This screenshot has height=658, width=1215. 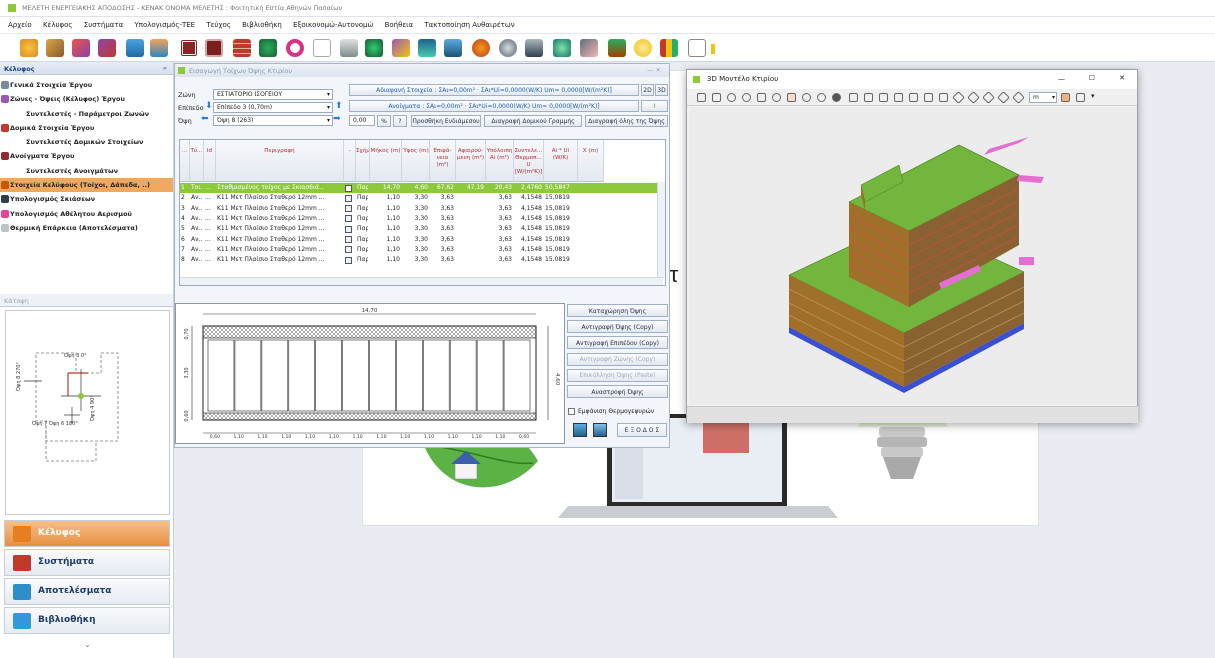 What do you see at coordinates (135, 48) in the screenshot?
I see `building-icon` at bounding box center [135, 48].